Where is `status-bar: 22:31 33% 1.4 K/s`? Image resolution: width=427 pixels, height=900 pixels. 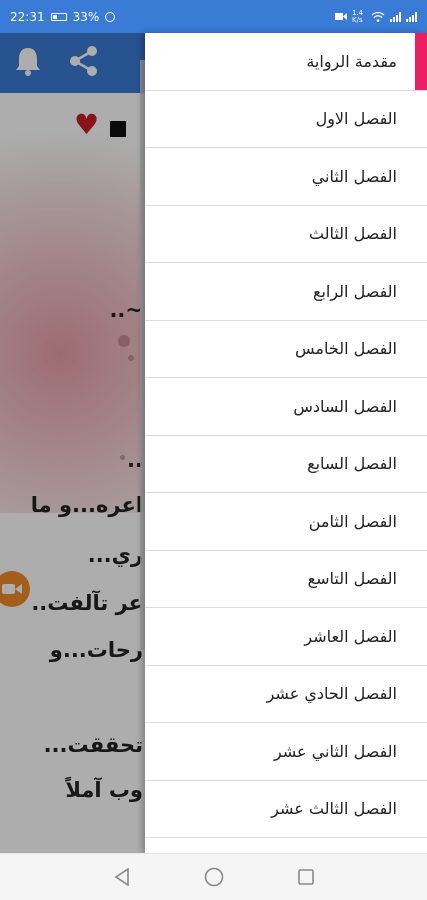 status-bar: 22:31 33% 1.4 K/s is located at coordinates (213, 16).